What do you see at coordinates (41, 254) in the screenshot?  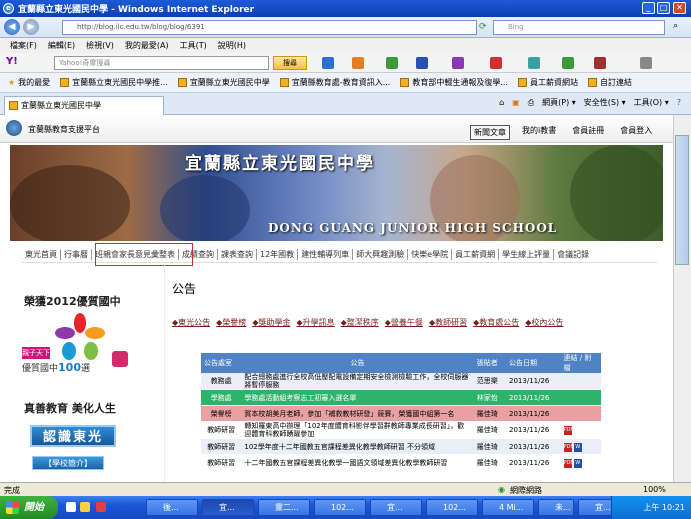 I see `nav-home: 東光首頁` at bounding box center [41, 254].